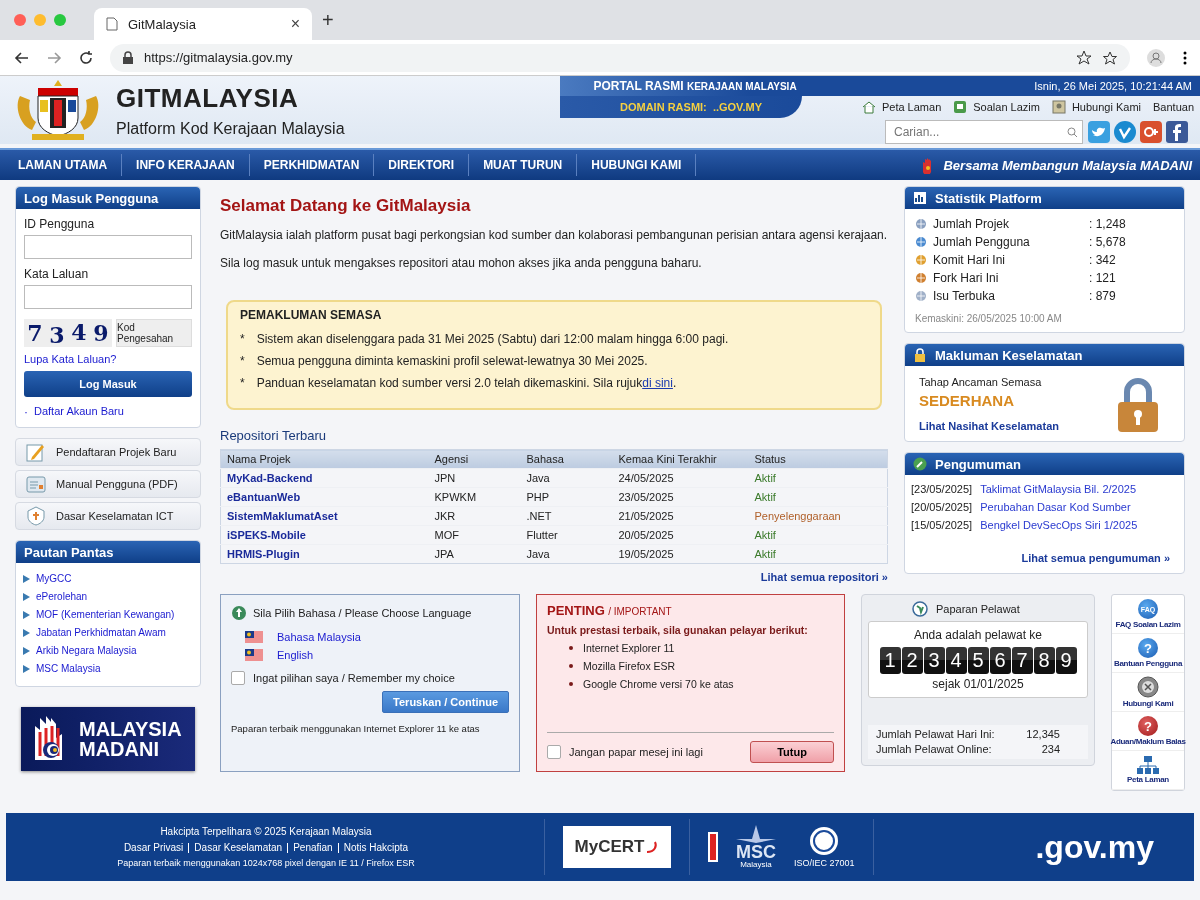 The height and width of the screenshot is (900, 1200). Describe the element at coordinates (920, 355) in the screenshot. I see `lock-icon` at that location.